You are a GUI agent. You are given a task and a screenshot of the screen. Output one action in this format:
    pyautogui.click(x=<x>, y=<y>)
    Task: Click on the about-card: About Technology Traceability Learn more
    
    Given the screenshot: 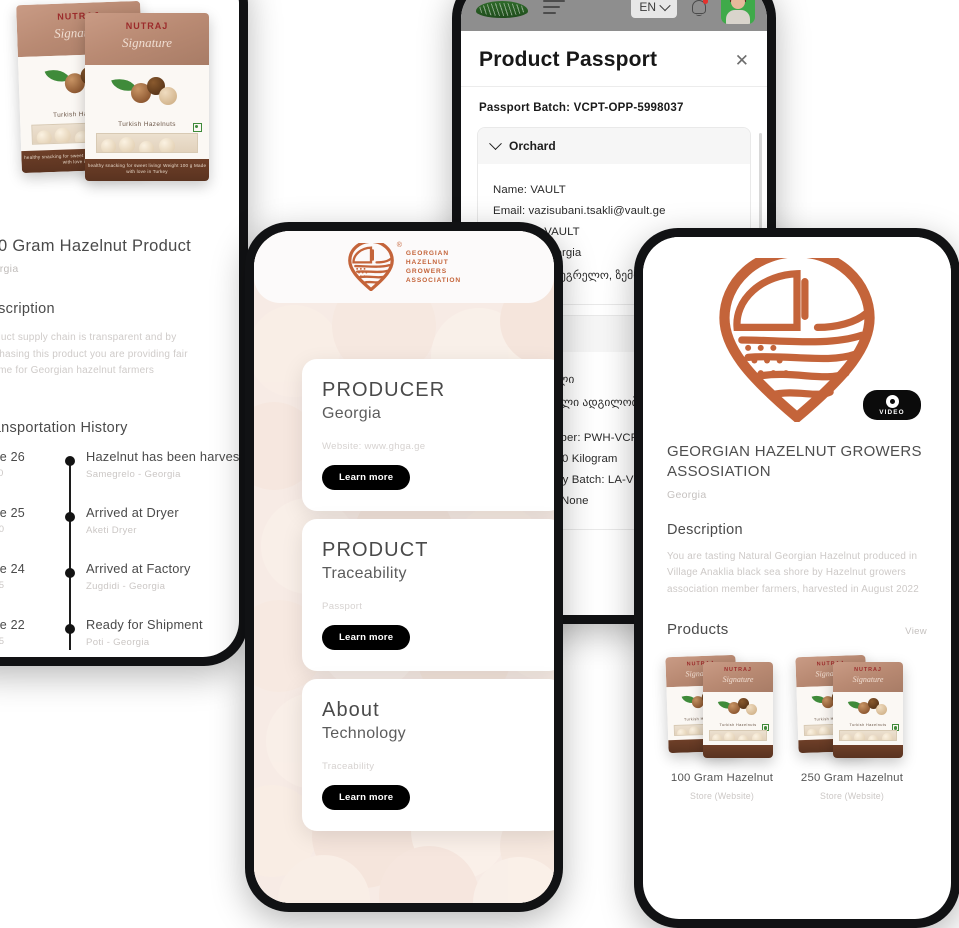 What is the action you would take?
    pyautogui.click(x=428, y=755)
    